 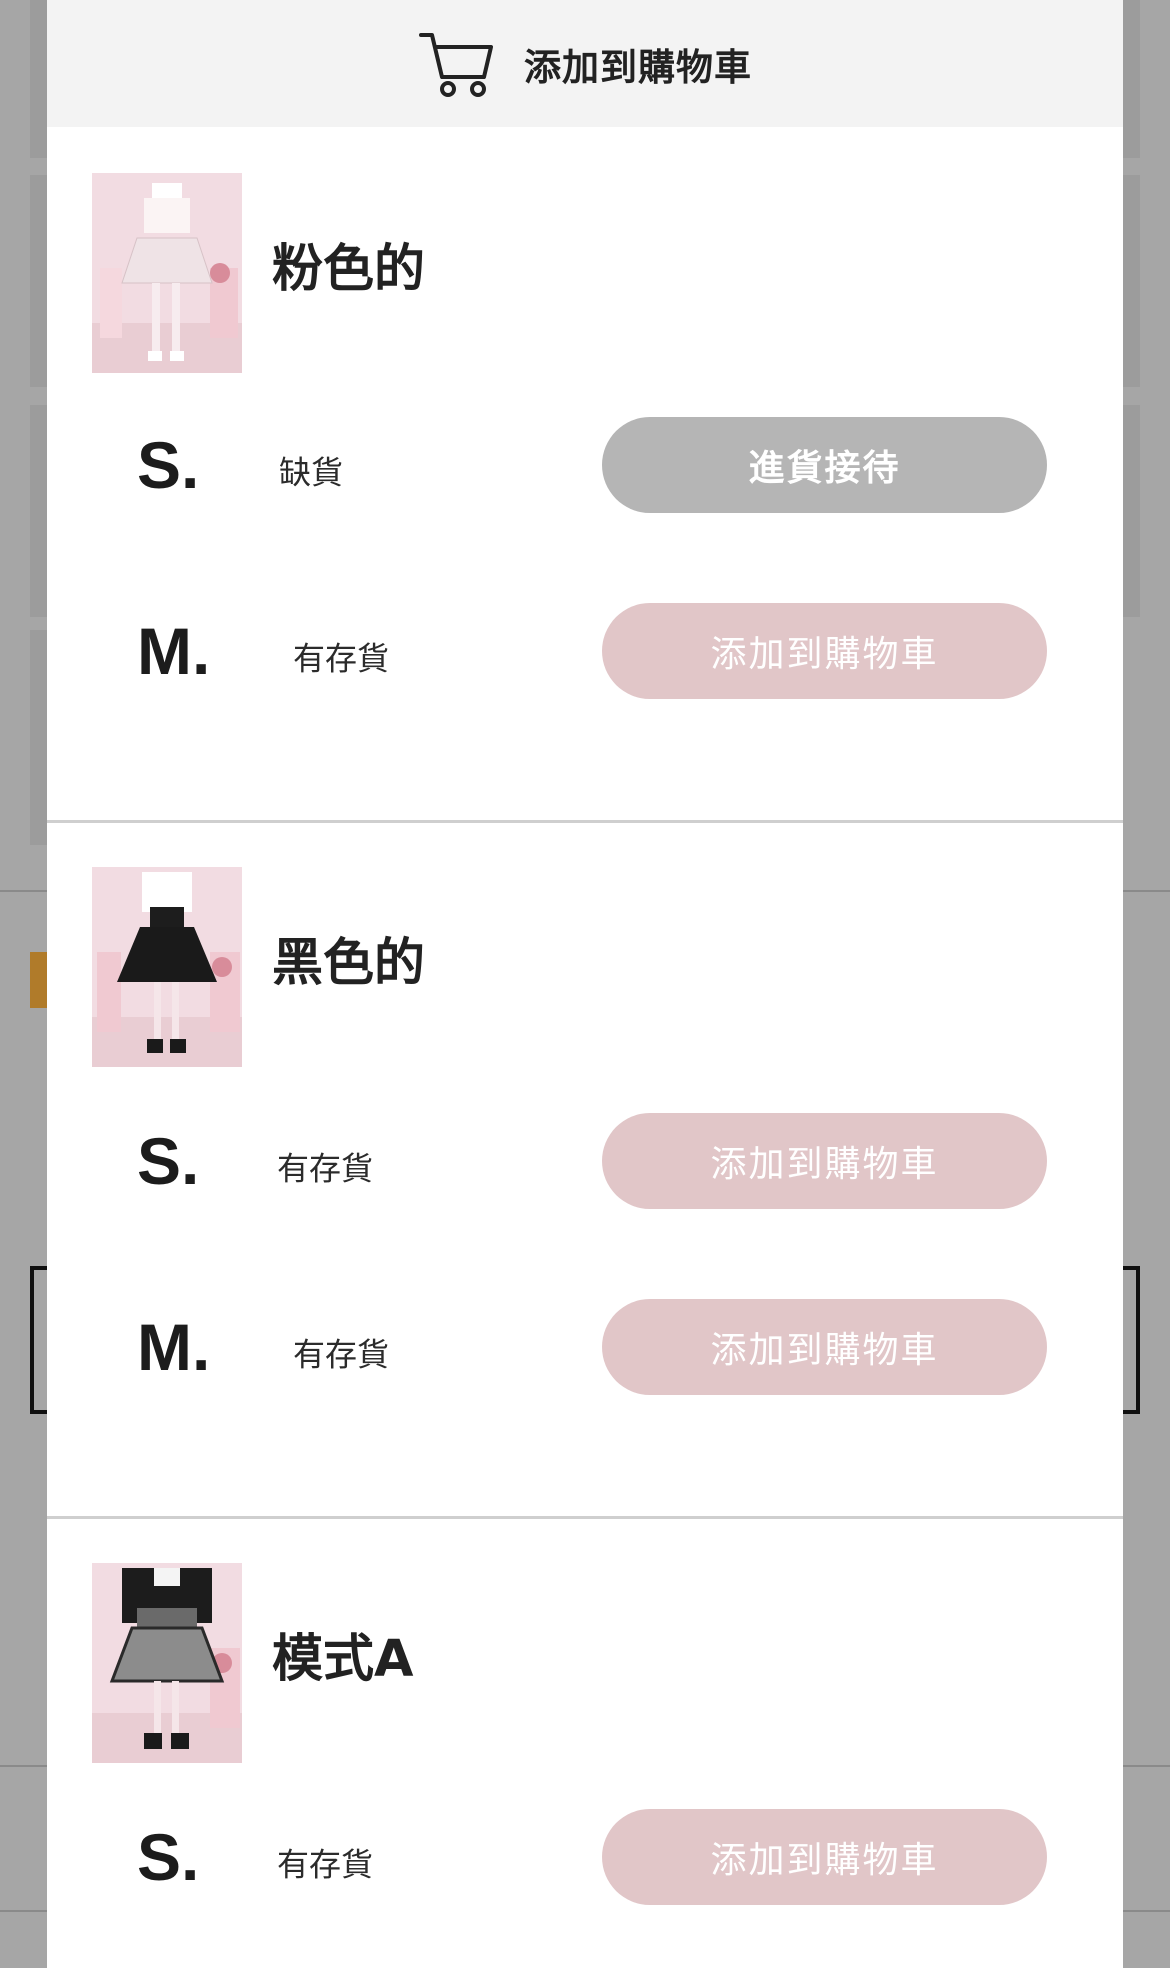 I want to click on variant-color-name: 模式A, so click(x=343, y=1659).